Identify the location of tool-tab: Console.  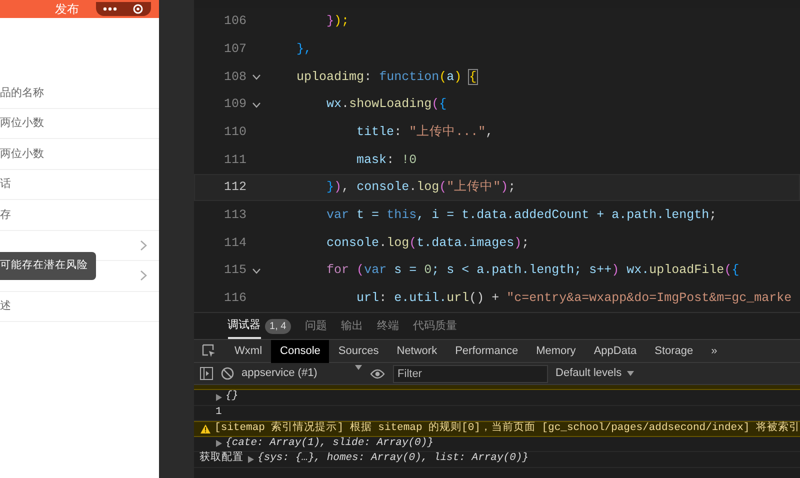
(300, 351).